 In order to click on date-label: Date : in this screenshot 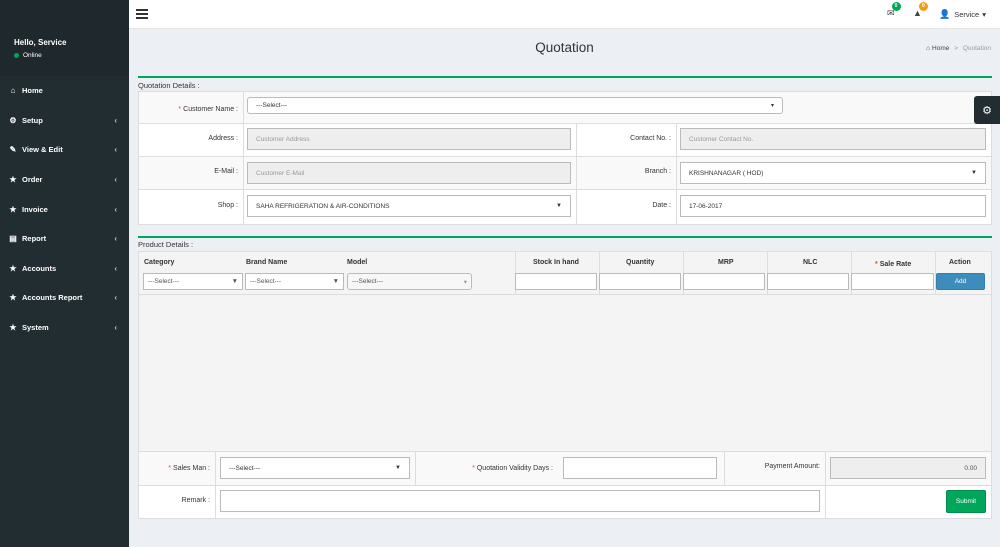, I will do `click(661, 205)`.